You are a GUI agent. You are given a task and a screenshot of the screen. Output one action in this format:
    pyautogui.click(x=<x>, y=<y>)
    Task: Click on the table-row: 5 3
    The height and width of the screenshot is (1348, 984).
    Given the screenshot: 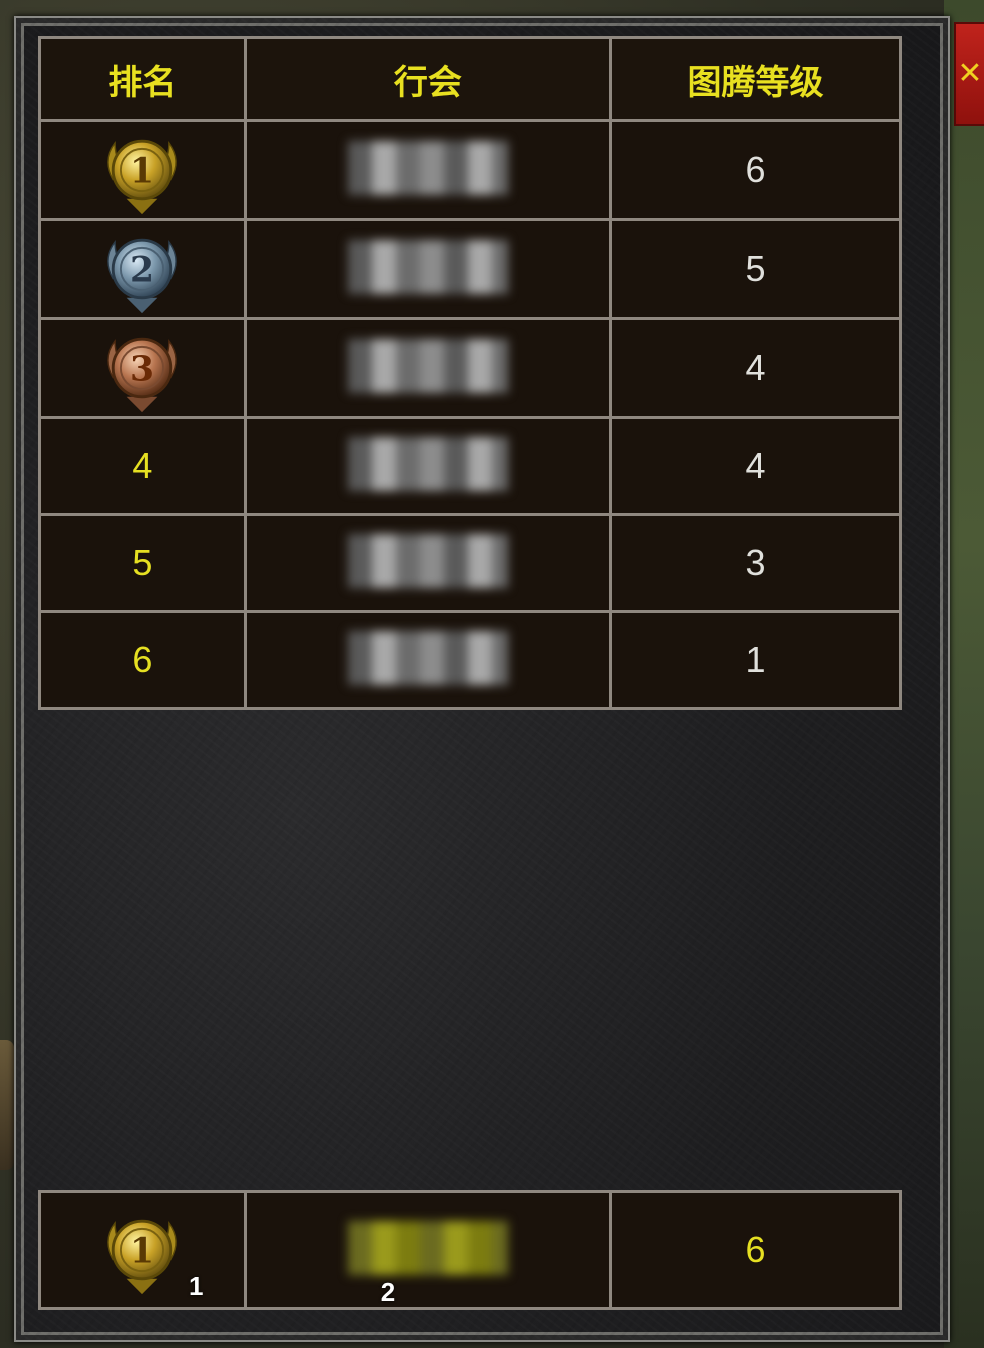 What is the action you would take?
    pyautogui.click(x=470, y=563)
    